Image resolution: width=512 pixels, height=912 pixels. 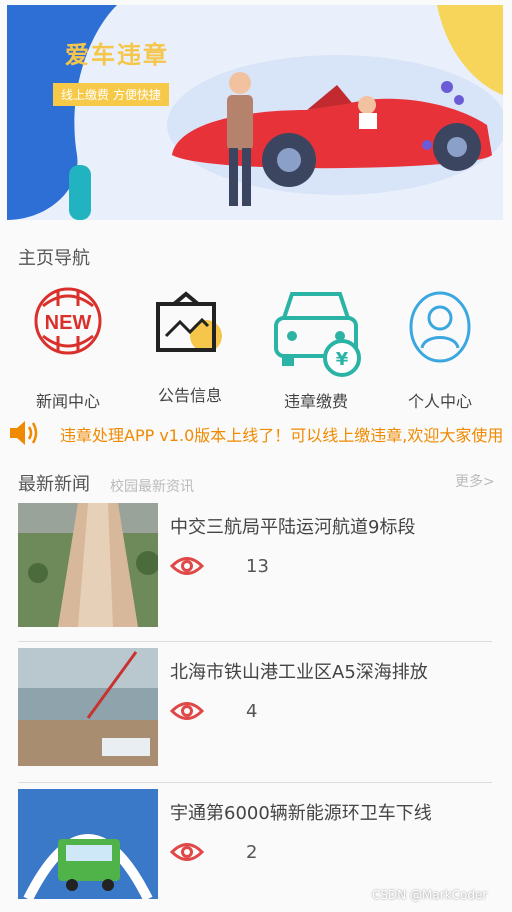 I want to click on news-view-count: 2, so click(x=252, y=852).